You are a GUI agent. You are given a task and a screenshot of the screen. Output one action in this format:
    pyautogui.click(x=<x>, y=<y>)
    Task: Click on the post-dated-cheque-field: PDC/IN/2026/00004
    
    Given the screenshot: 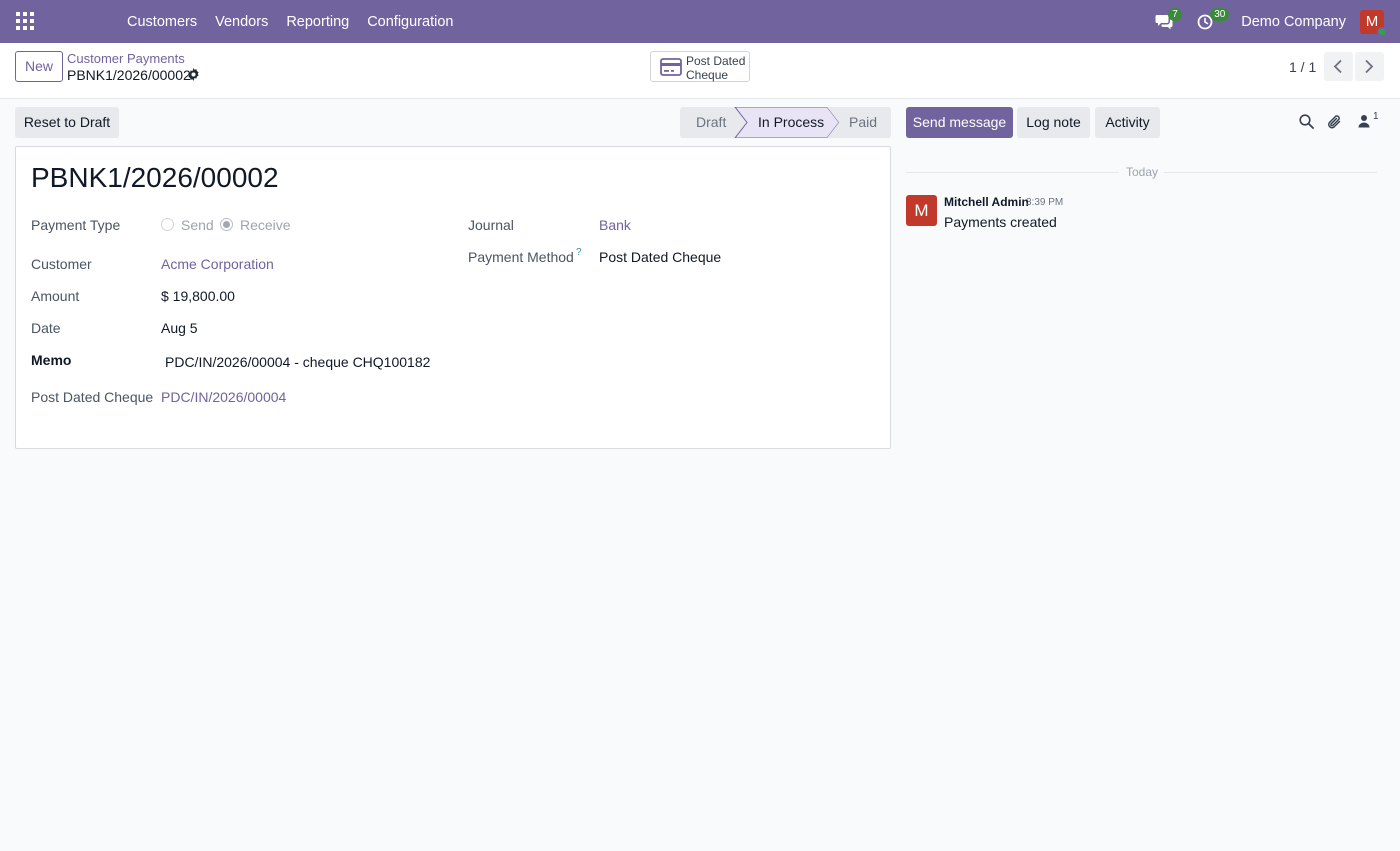 What is the action you would take?
    pyautogui.click(x=223, y=397)
    